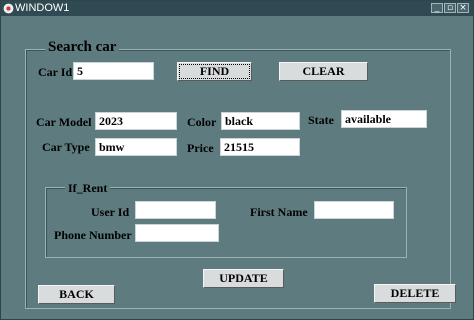 This screenshot has width=474, height=320. What do you see at coordinates (110, 212) in the screenshot?
I see `user-id-label: User Id` at bounding box center [110, 212].